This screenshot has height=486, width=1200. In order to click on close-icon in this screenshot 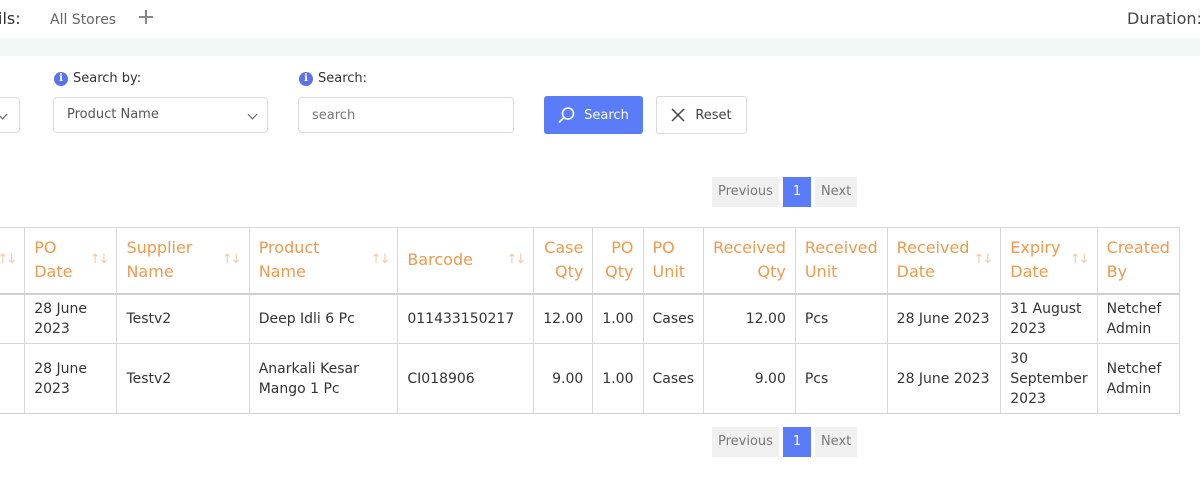, I will do `click(678, 115)`.